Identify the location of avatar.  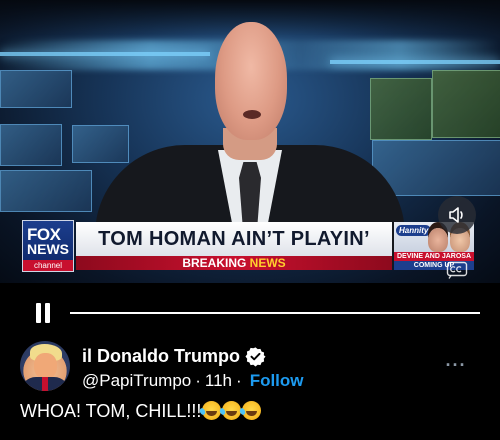
(45, 366).